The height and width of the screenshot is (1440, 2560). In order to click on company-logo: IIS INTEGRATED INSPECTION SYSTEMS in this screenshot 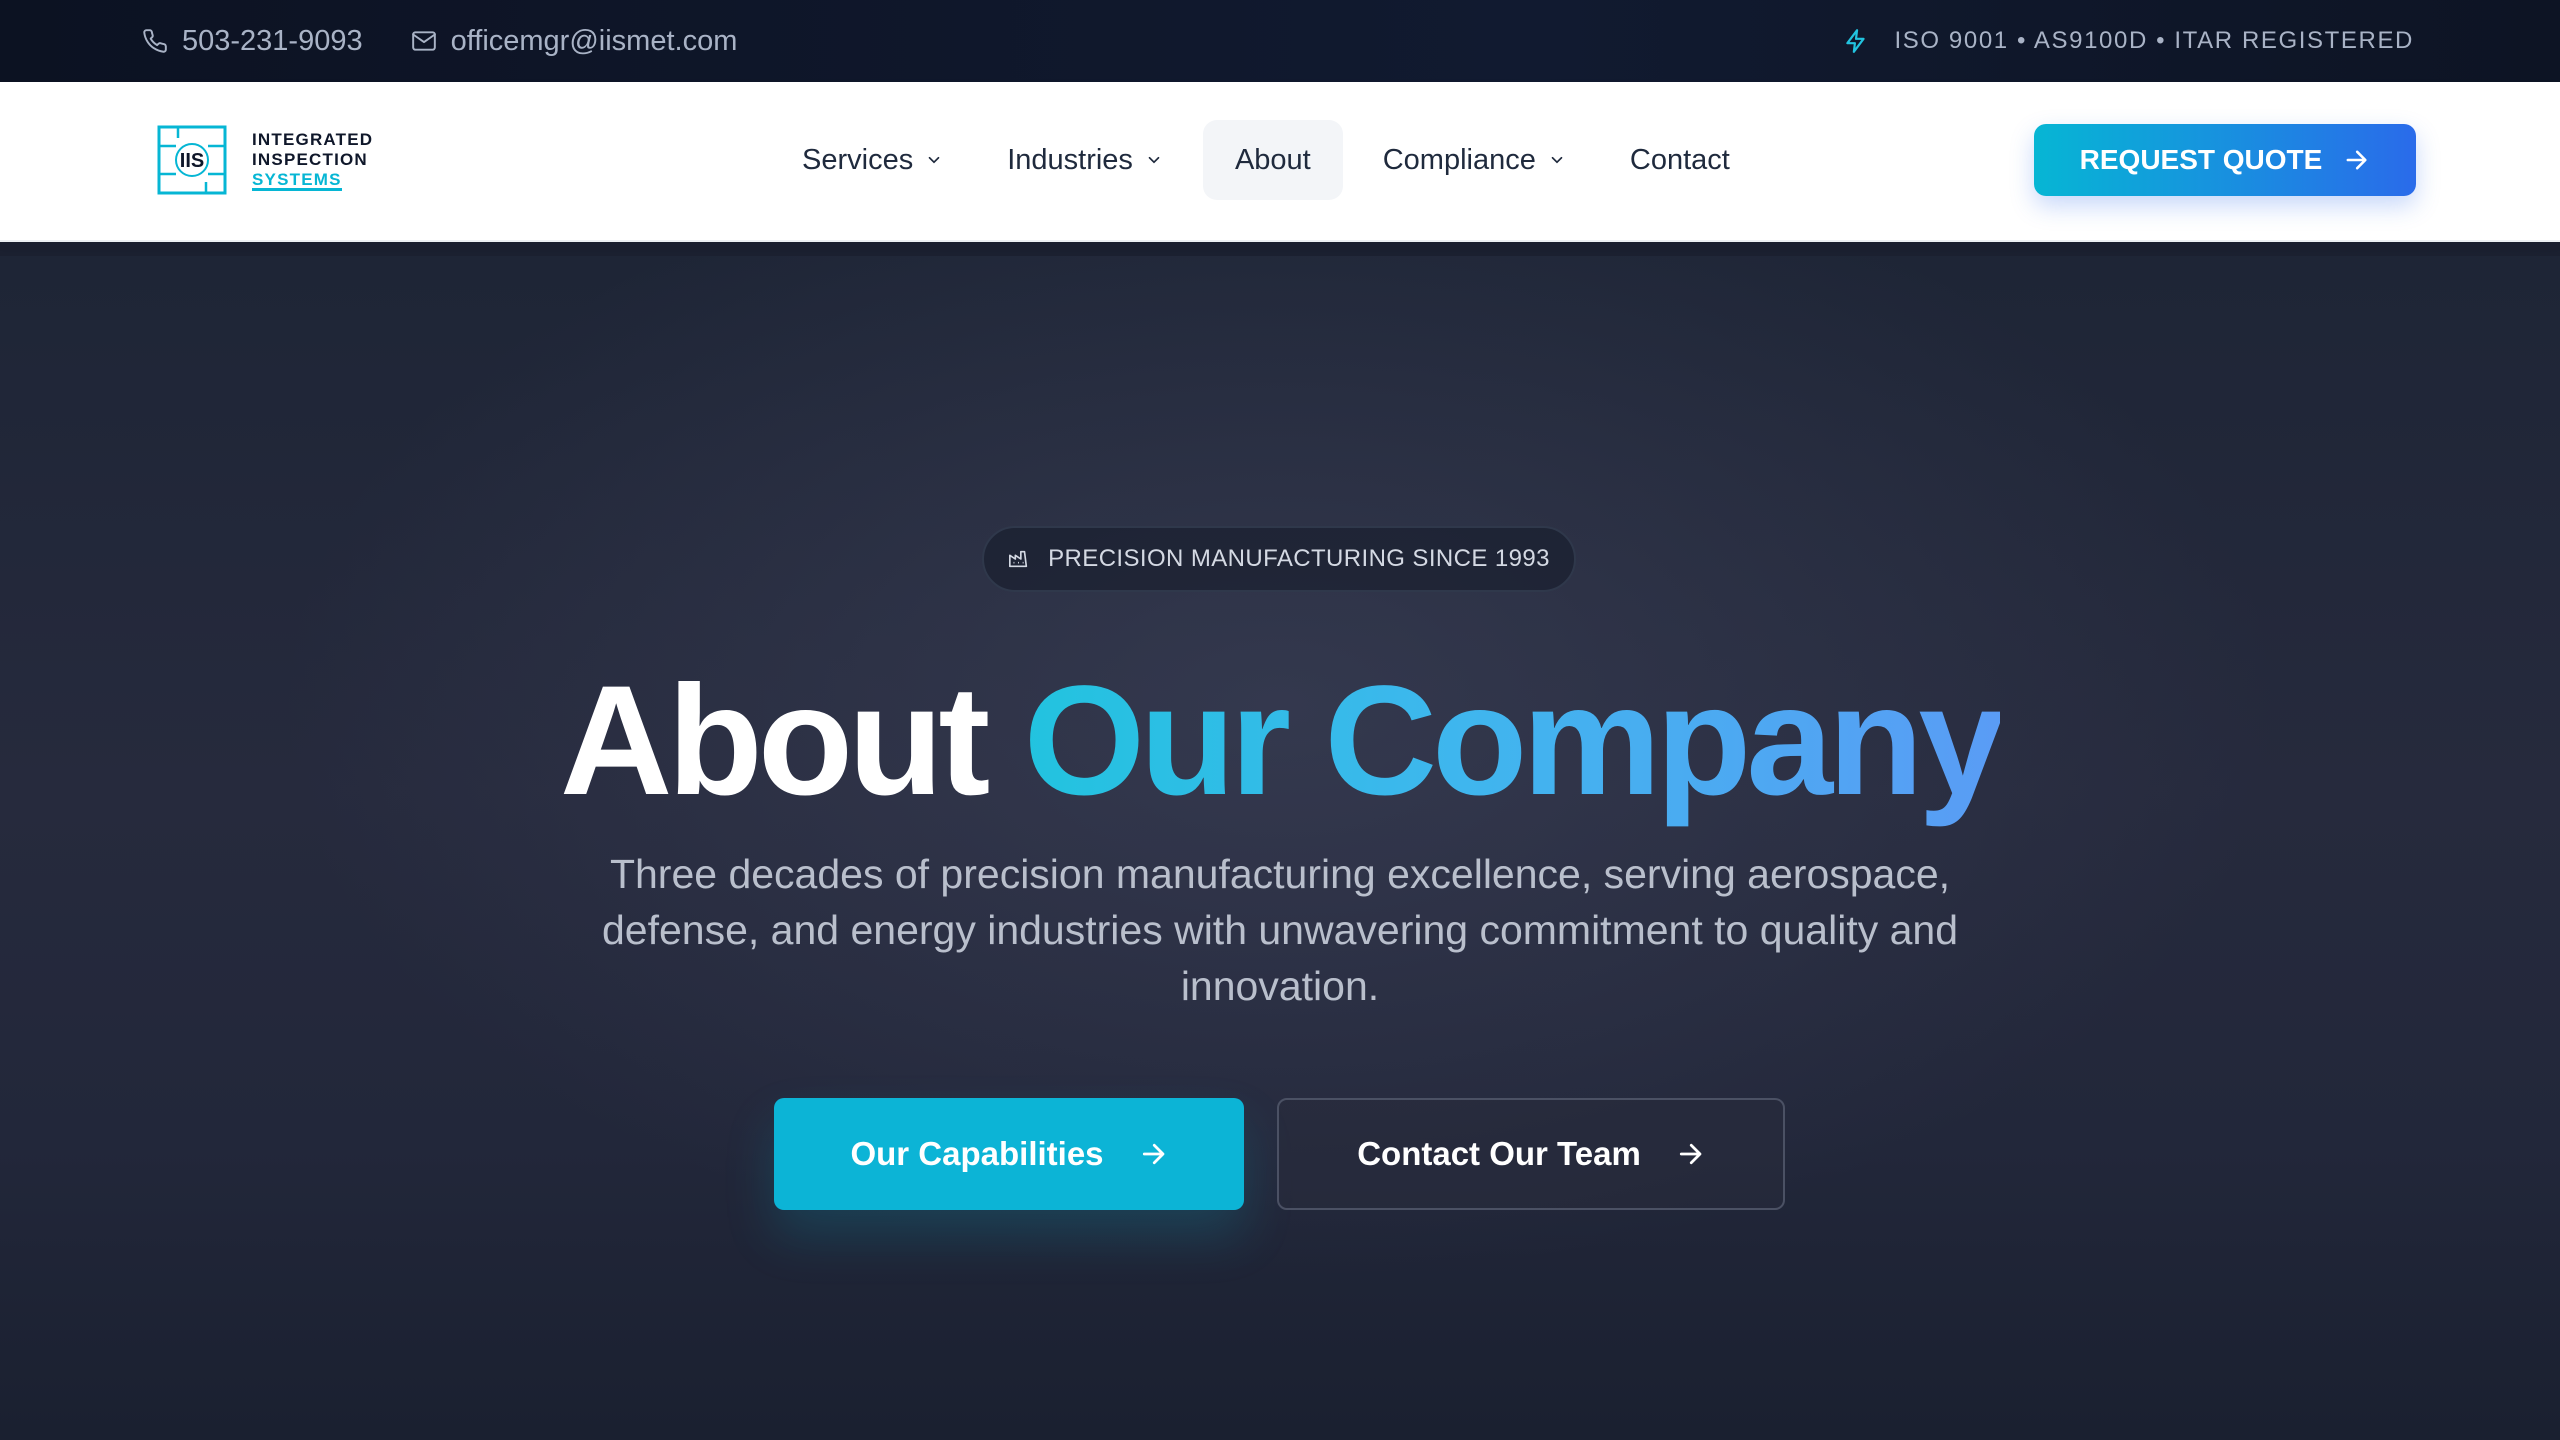, I will do `click(264, 160)`.